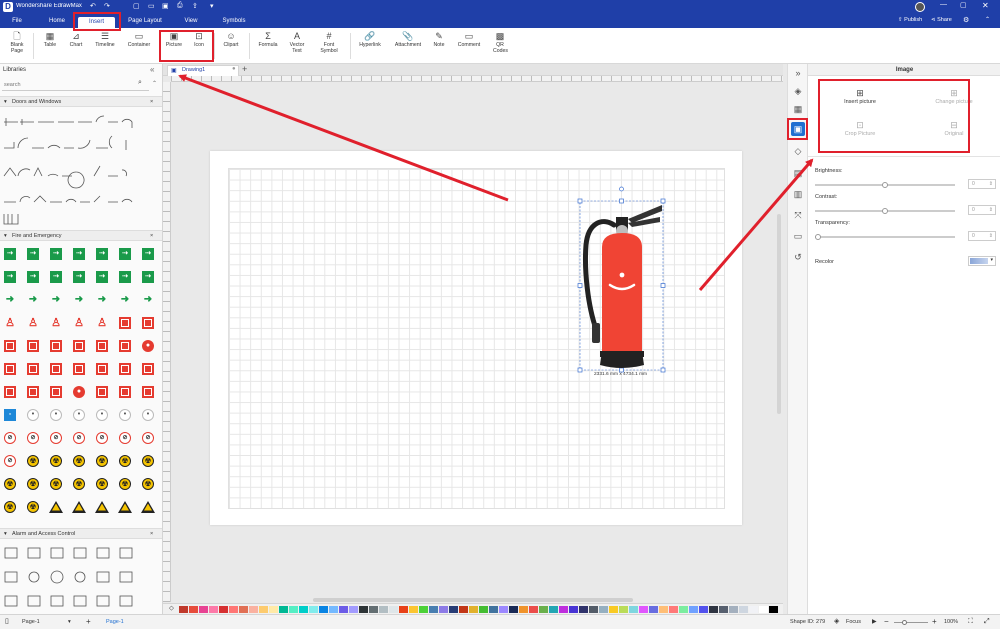  Describe the element at coordinates (904, 622) in the screenshot. I see `zoom-slider-knob` at that location.